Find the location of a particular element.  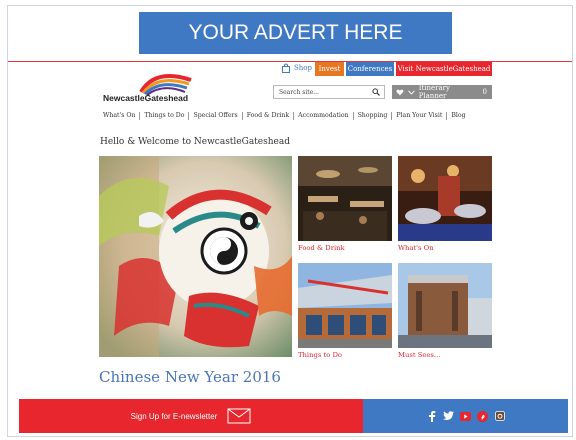

advert-text: YOUR ADVERT HERE is located at coordinates (295, 32).